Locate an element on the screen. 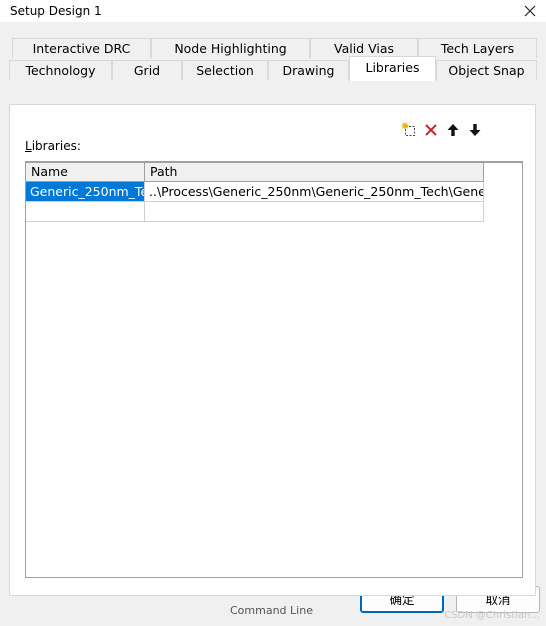 Image resolution: width=546 pixels, height=626 pixels. new-library-button is located at coordinates (409, 130).